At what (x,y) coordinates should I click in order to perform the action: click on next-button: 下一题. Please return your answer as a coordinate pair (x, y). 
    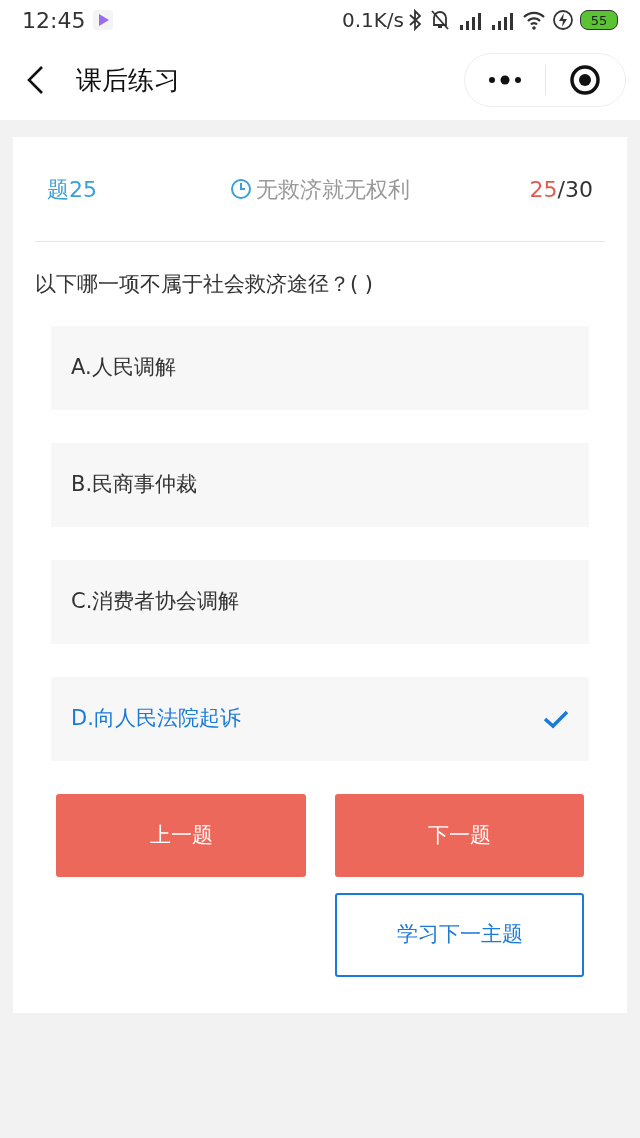
    Looking at the image, I should click on (459, 835).